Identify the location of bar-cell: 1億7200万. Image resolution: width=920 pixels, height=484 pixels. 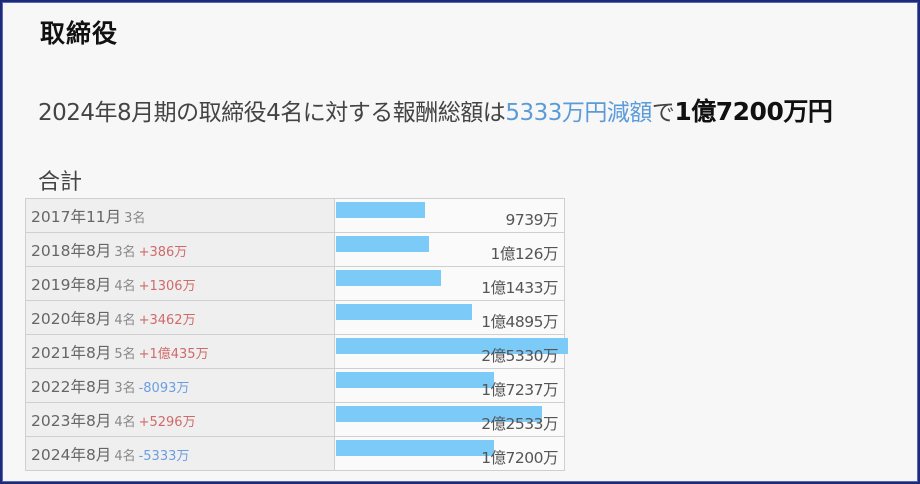
(449, 453).